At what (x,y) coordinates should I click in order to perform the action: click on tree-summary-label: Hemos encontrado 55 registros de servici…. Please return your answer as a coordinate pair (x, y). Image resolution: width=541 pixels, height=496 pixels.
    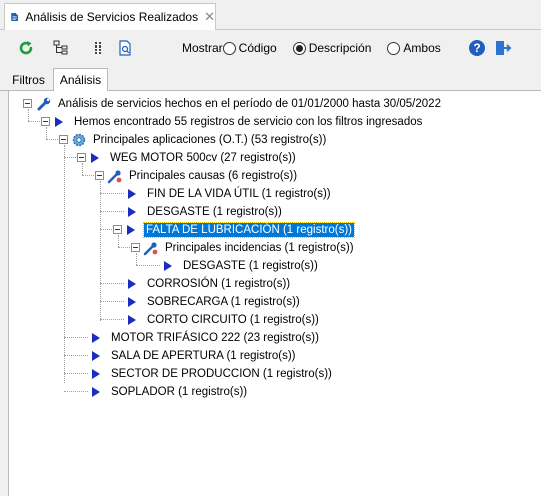
    Looking at the image, I should click on (248, 121).